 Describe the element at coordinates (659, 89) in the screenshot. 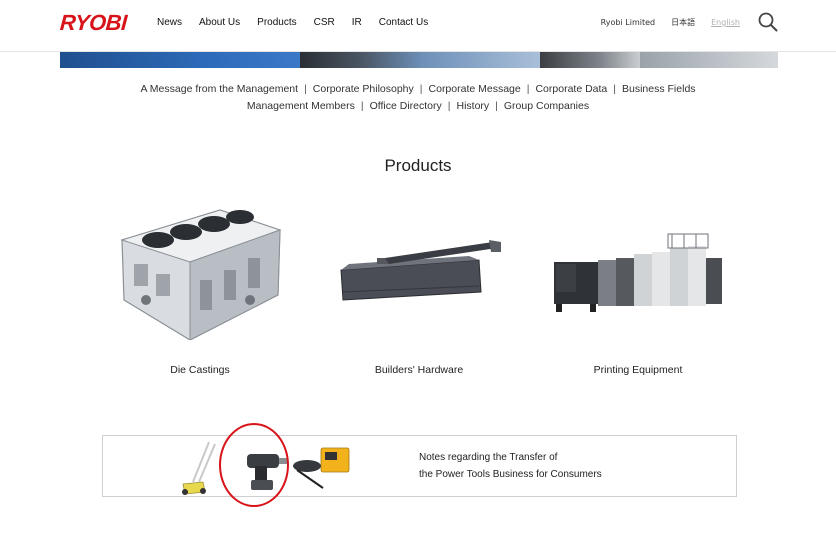

I see `subnav-business-fields: Business Fields` at that location.